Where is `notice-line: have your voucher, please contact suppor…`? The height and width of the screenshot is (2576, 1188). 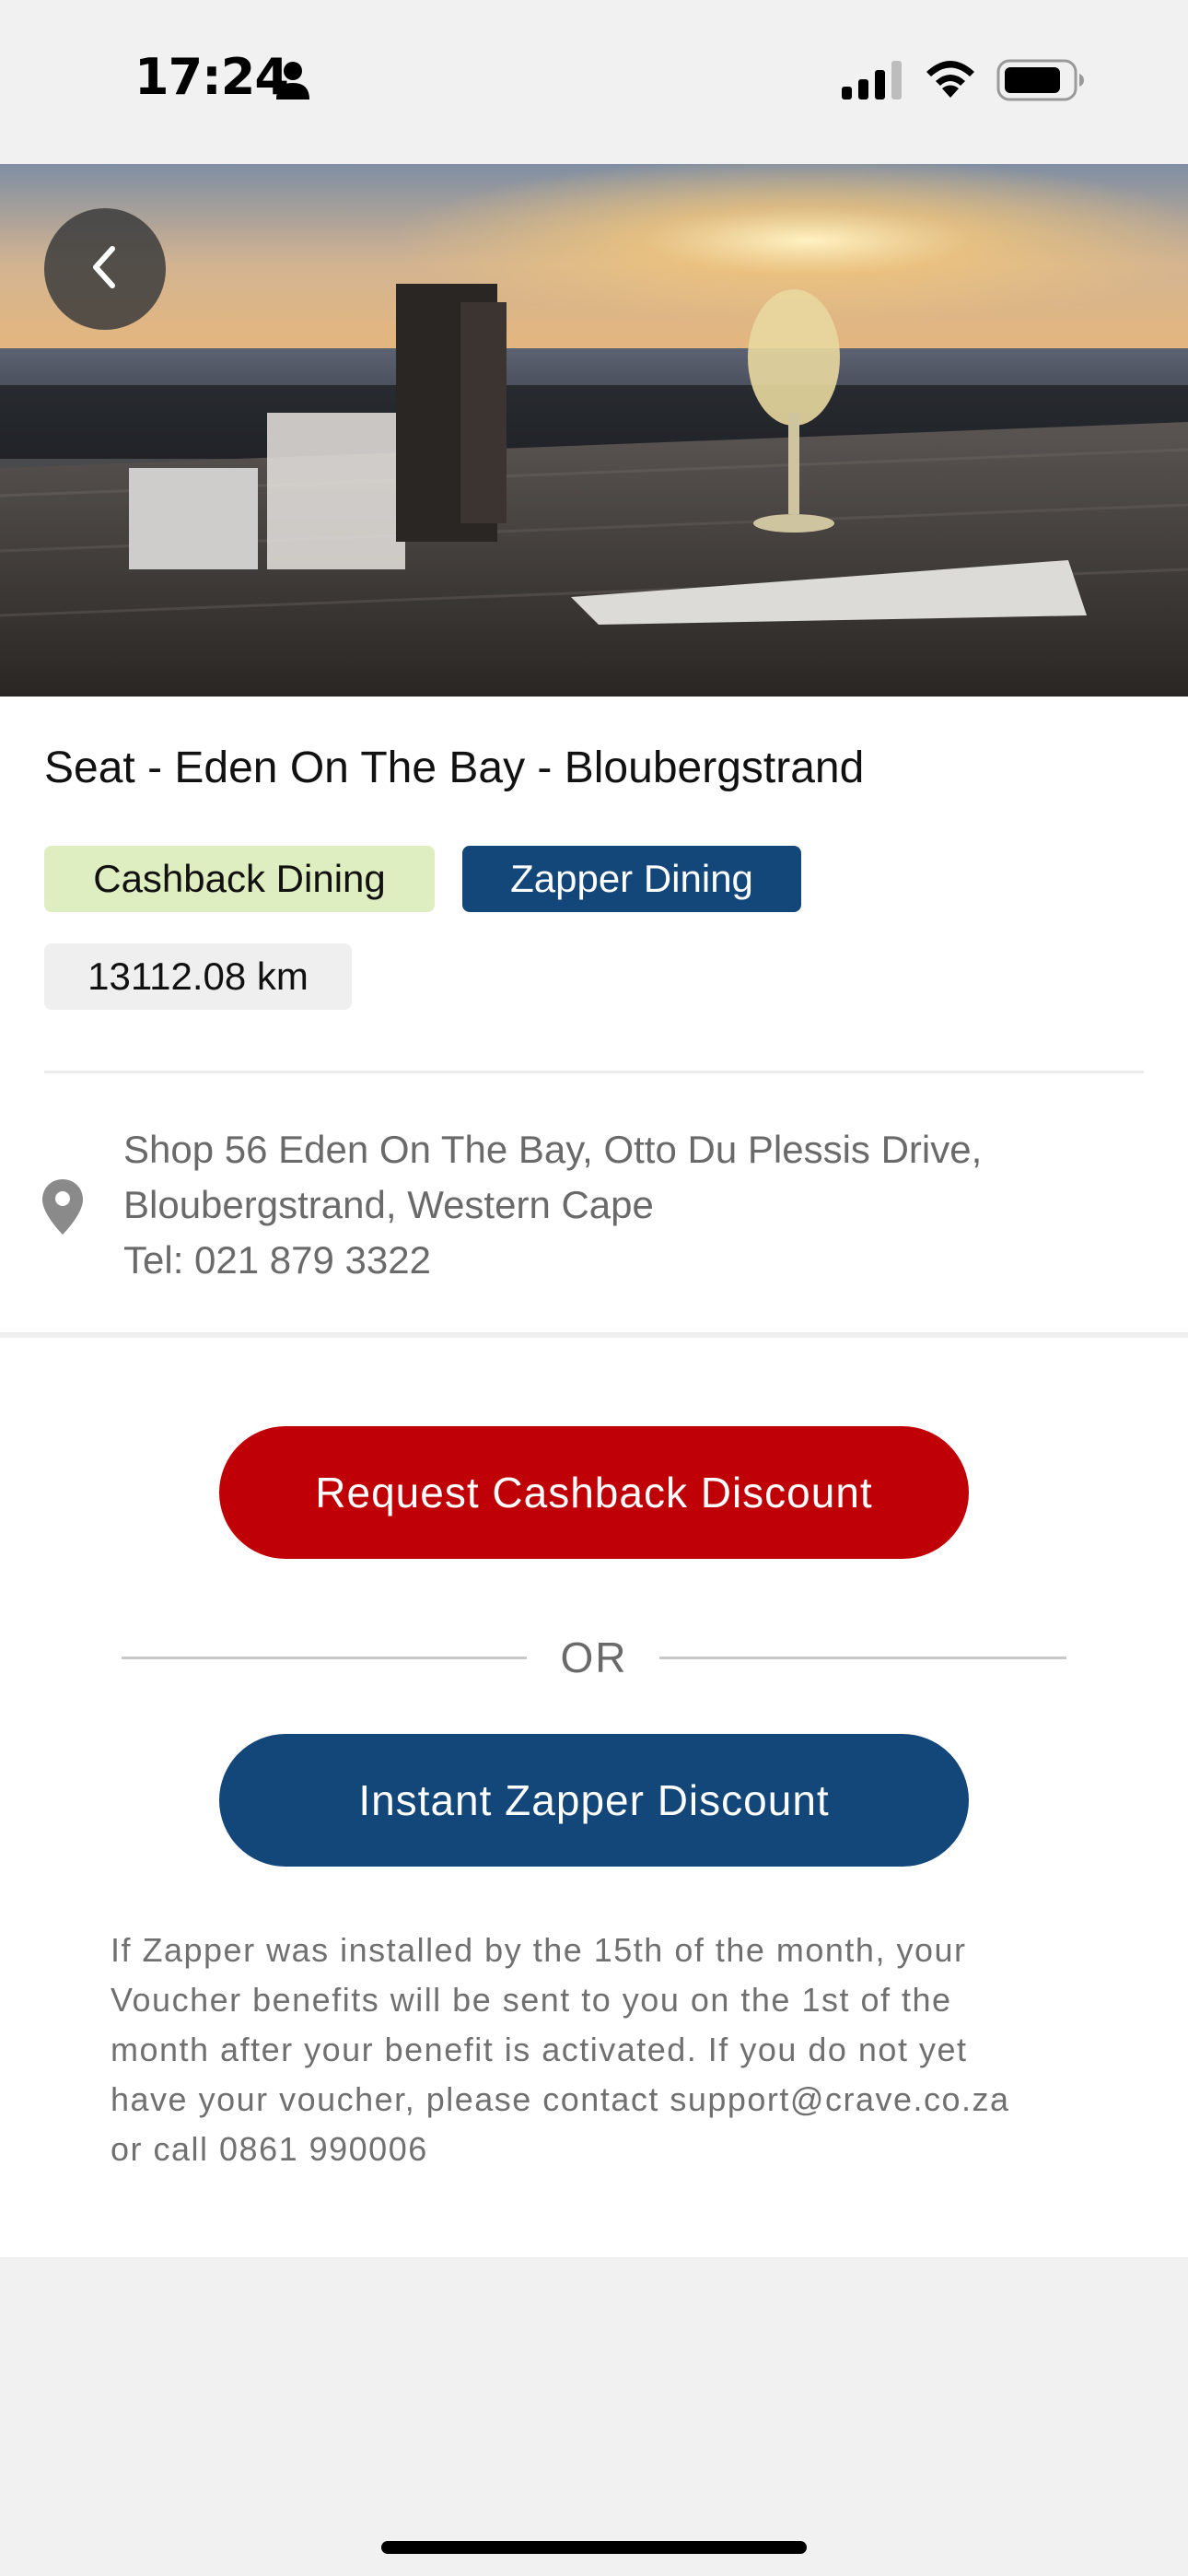
notice-line: have your voucher, please contact suppor… is located at coordinates (560, 2099).